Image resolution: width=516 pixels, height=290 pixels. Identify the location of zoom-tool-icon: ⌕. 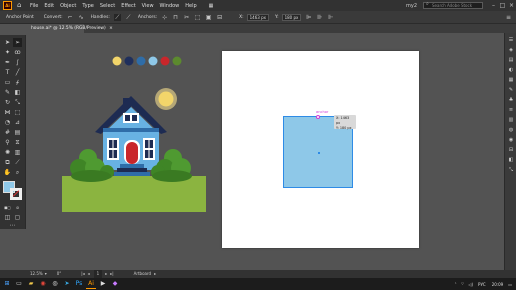
(17, 172).